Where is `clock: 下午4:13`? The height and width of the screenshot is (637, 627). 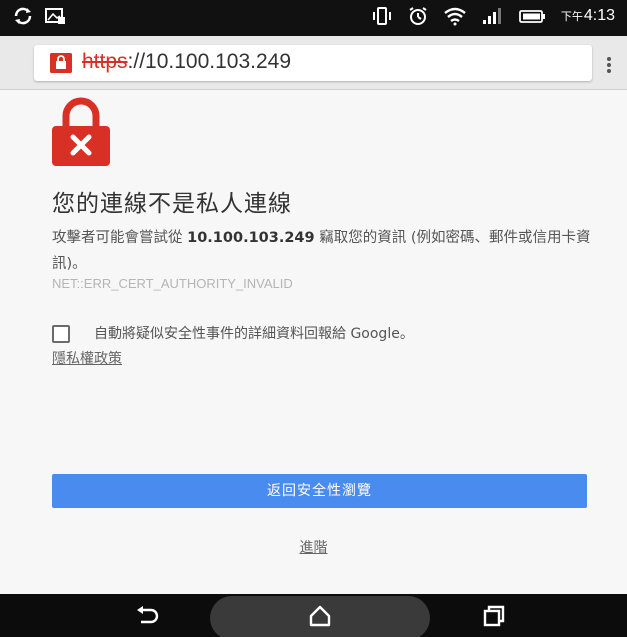 clock: 下午4:13 is located at coordinates (588, 16).